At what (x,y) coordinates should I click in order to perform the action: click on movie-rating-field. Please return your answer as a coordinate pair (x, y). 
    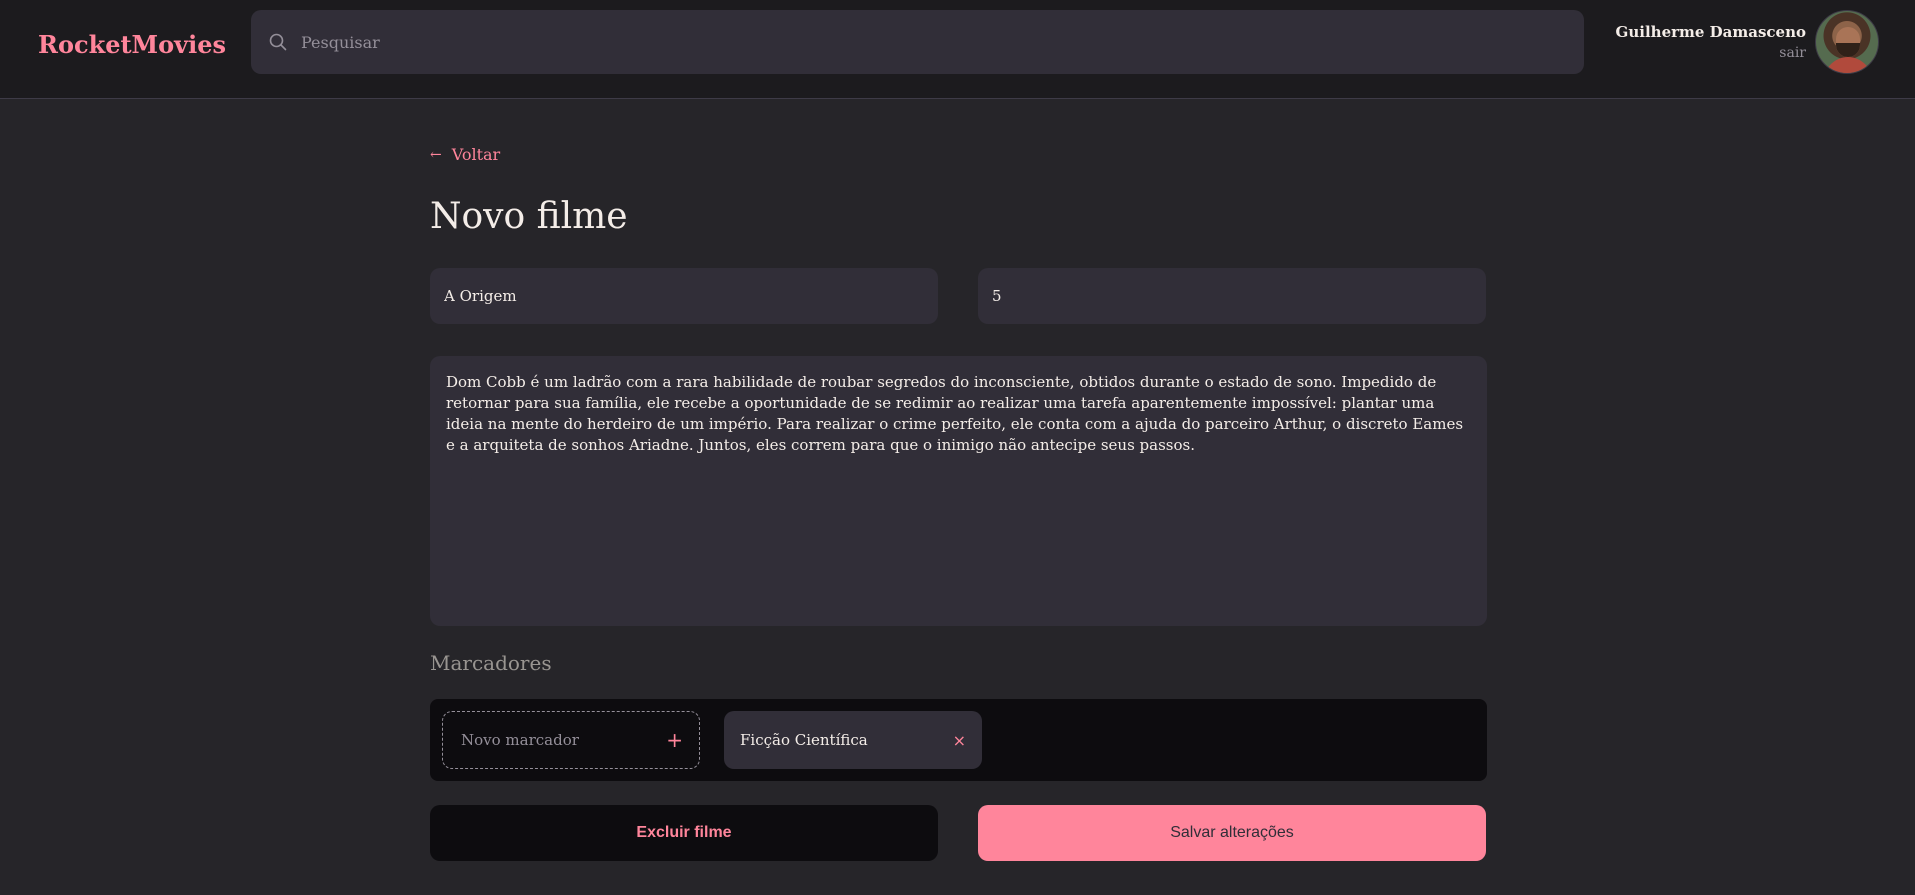
    Looking at the image, I should click on (1232, 296).